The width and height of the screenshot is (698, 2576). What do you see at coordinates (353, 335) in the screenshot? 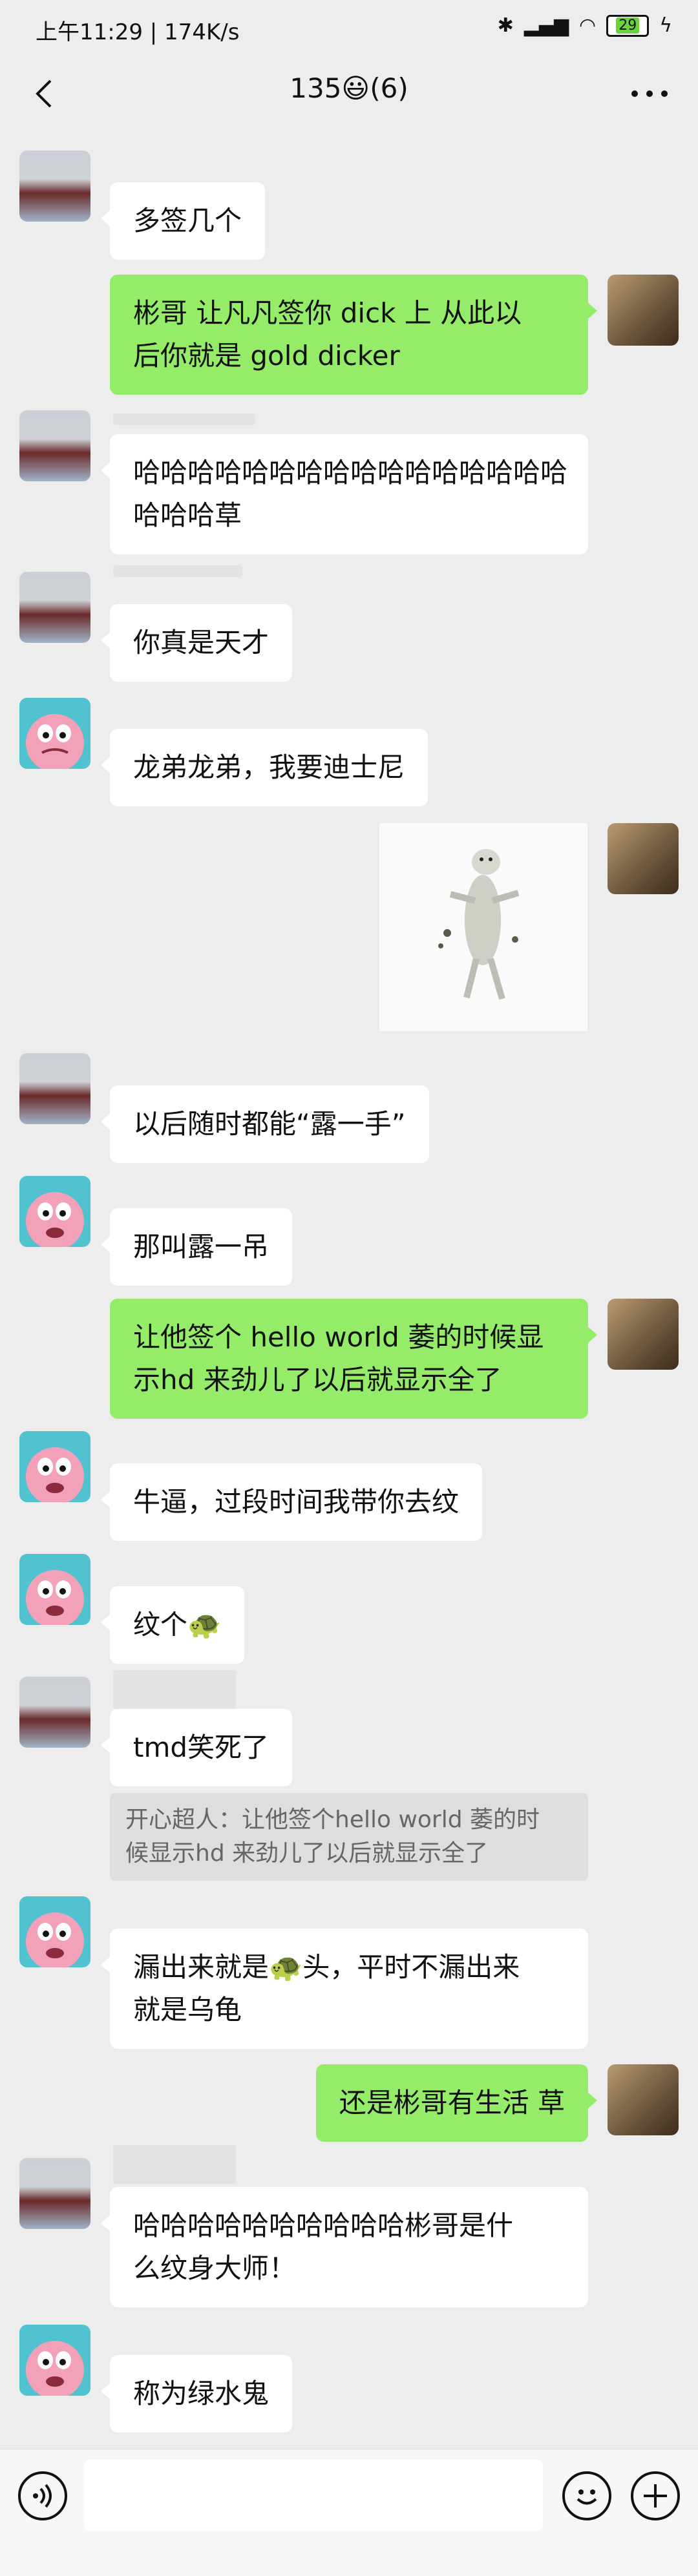
I see `message-bubble: 彬哥 让凡凡签你 dick 上 从此以 后你就是 gold dicker` at bounding box center [353, 335].